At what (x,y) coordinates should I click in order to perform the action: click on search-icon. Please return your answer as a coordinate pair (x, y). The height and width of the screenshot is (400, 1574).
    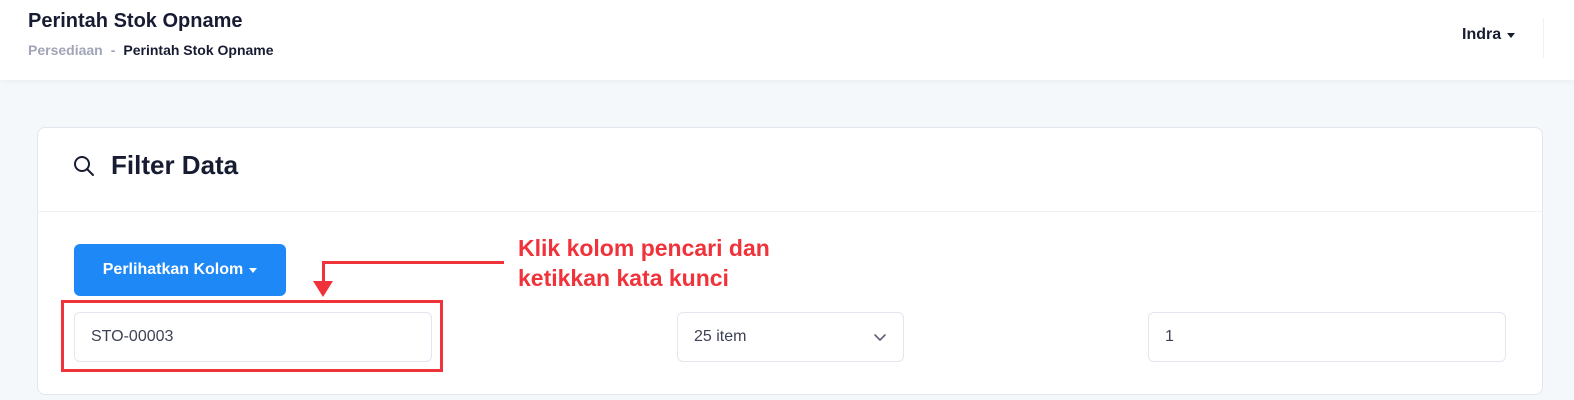
    Looking at the image, I should click on (84, 166).